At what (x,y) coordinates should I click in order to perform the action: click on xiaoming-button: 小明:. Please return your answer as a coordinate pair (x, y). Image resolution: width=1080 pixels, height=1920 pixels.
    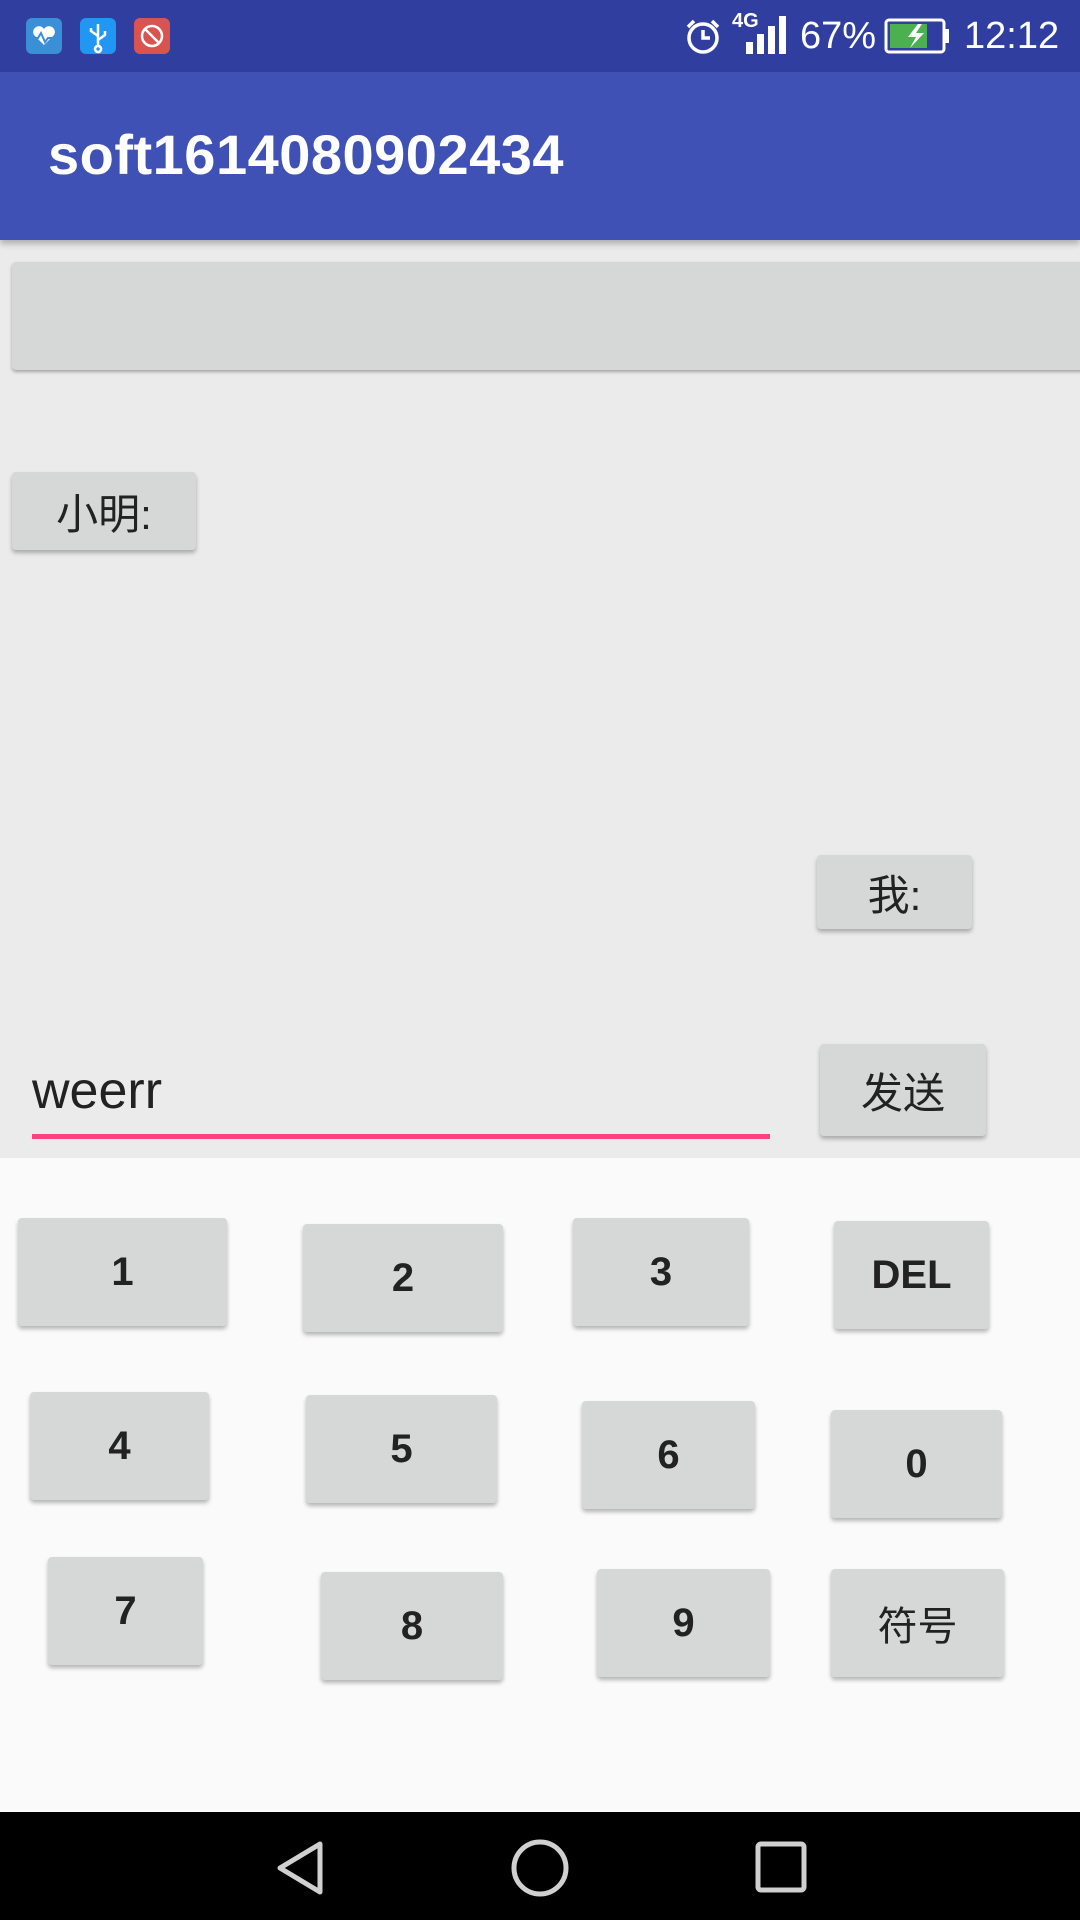
    Looking at the image, I should click on (104, 511).